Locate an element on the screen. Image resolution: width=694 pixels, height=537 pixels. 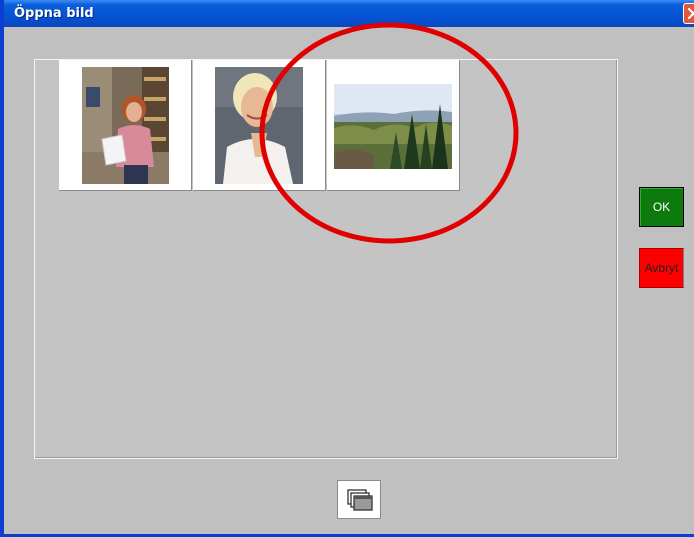
ok-button: OK is located at coordinates (661, 207).